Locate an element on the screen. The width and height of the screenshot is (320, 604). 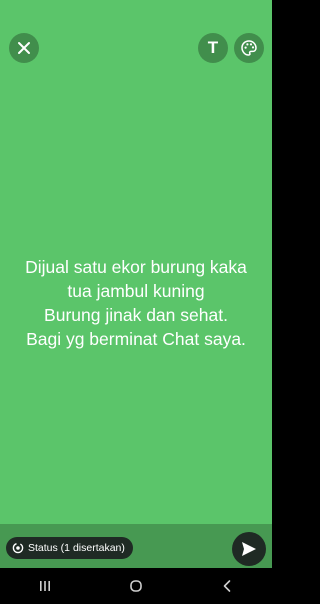
back-button is located at coordinates (227, 586).